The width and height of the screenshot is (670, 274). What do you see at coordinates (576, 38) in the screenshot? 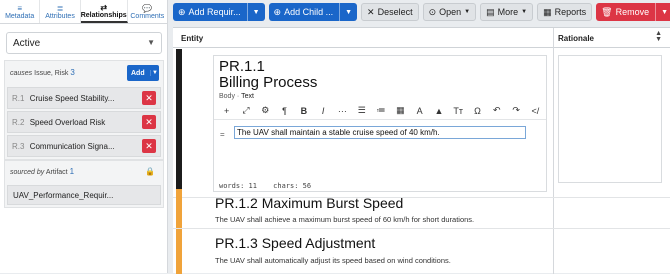
I see `column-header-rationale: Rationale` at bounding box center [576, 38].